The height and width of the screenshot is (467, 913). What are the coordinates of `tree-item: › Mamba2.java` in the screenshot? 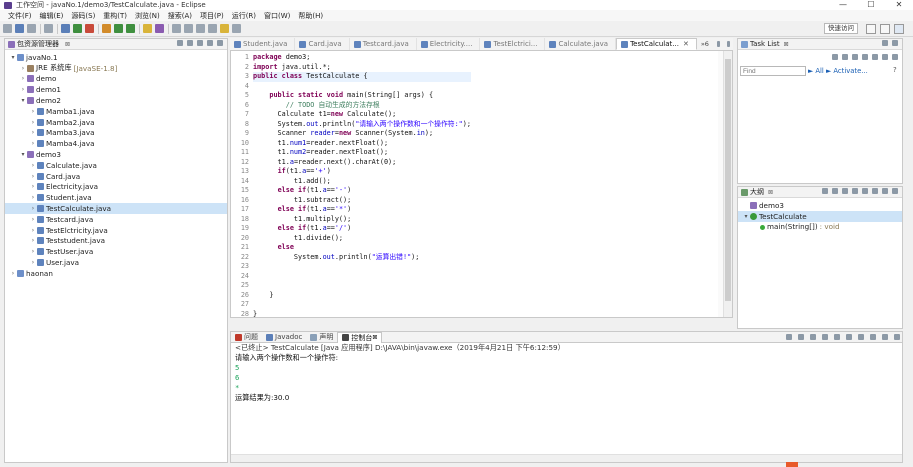 It's located at (116, 122).